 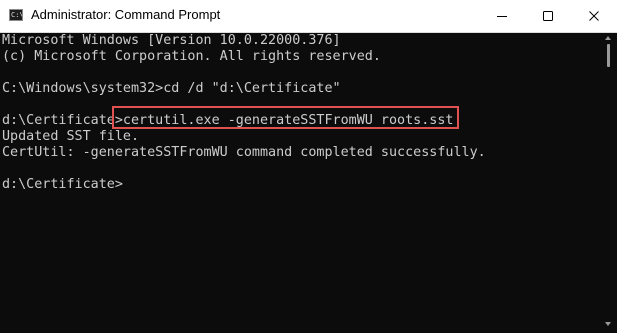 I want to click on minimize-button, so click(x=502, y=16).